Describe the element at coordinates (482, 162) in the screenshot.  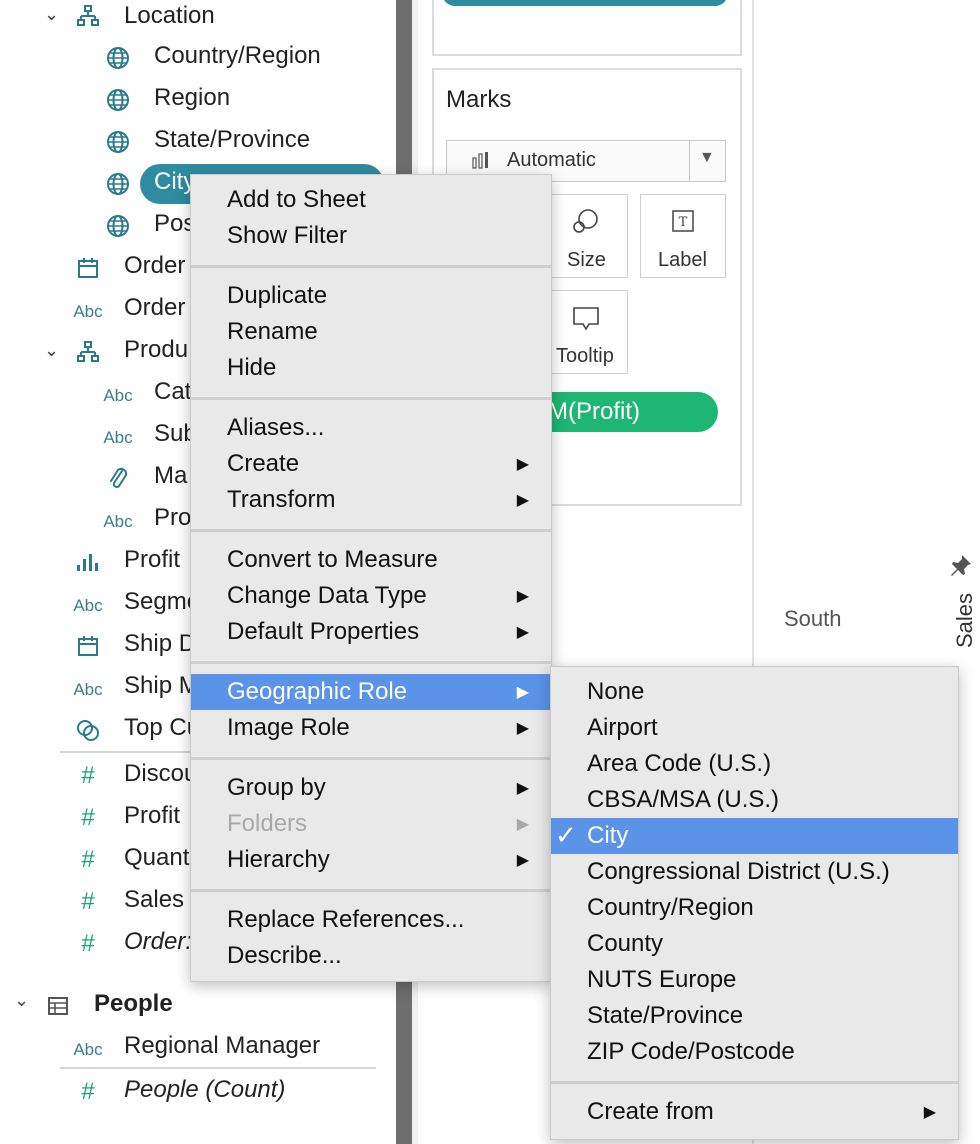
I see `bar-chart-icon` at that location.